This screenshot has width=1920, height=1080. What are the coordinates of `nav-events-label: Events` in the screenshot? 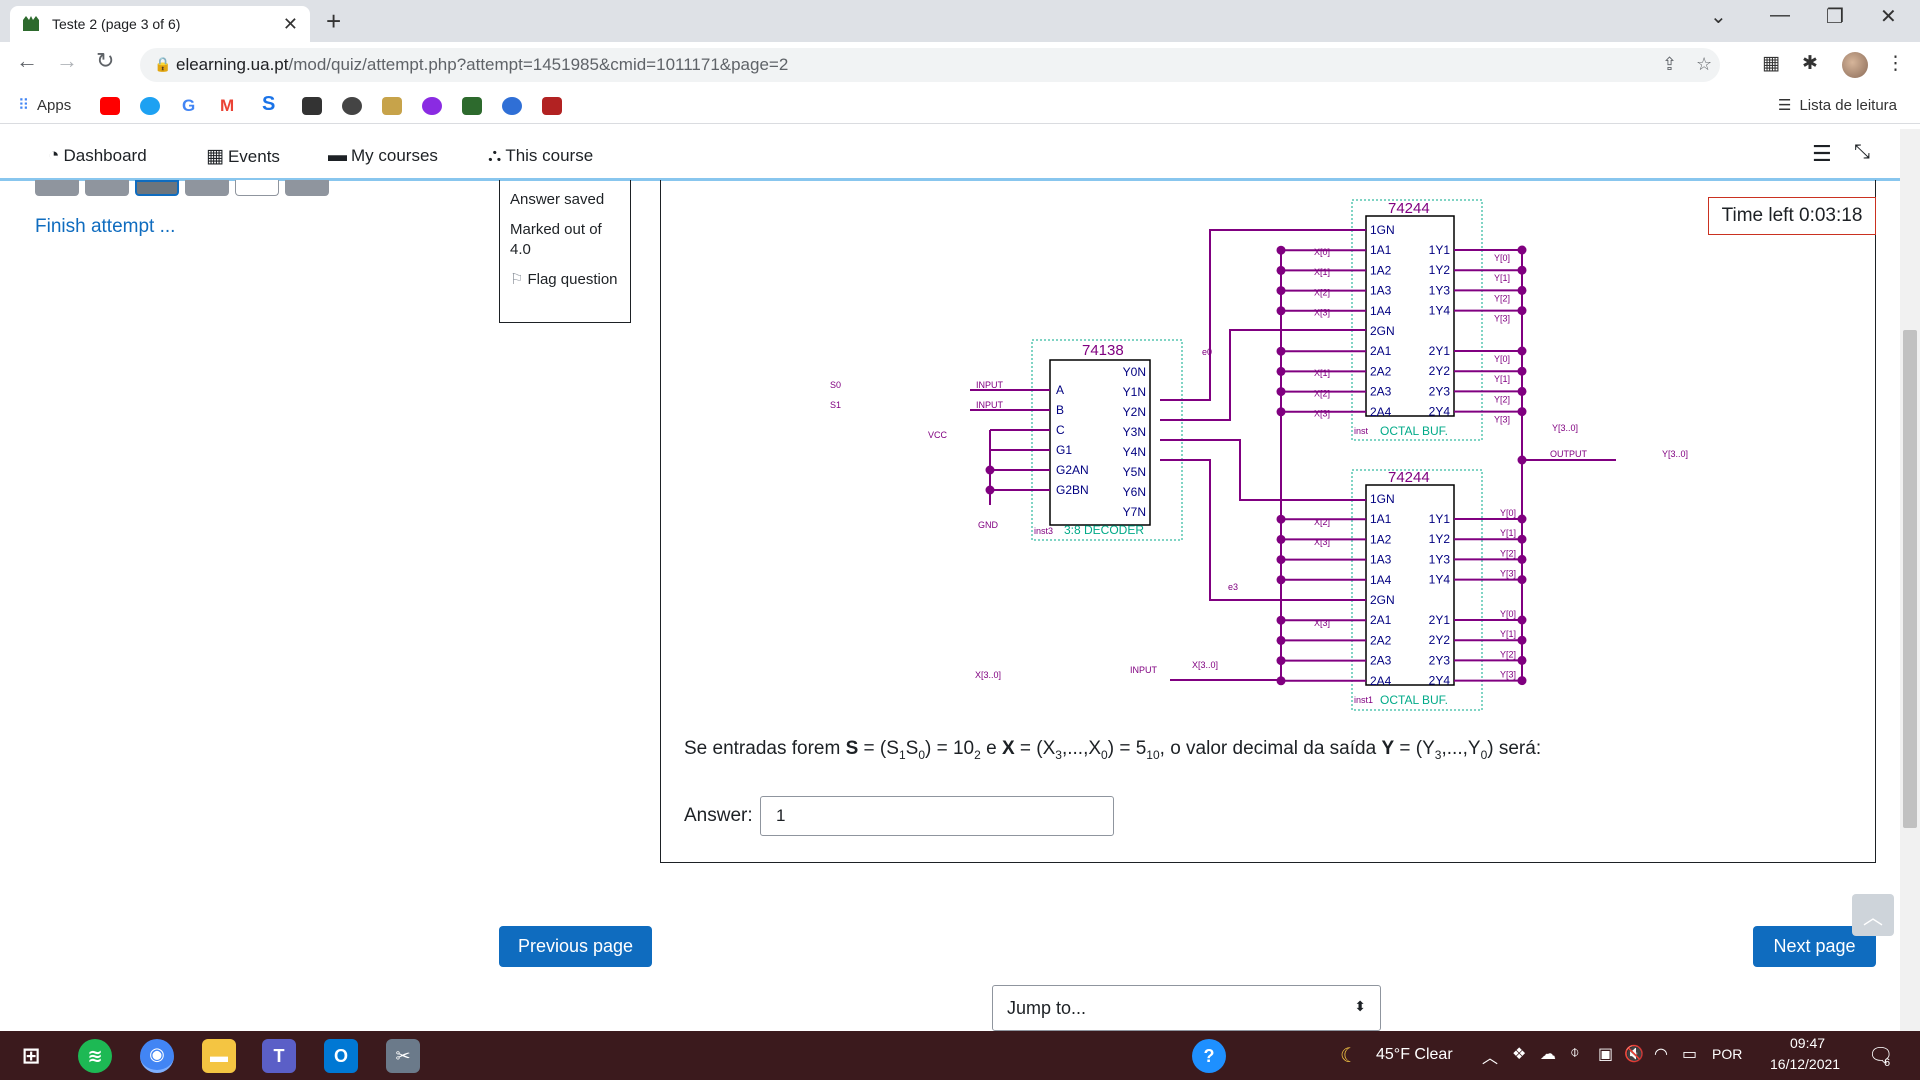 It's located at (253, 156).